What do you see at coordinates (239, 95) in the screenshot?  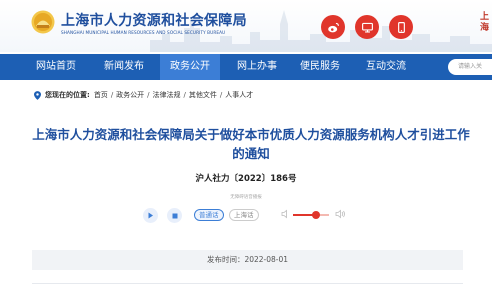 I see `breadcrumb-personnel: 人事人才` at bounding box center [239, 95].